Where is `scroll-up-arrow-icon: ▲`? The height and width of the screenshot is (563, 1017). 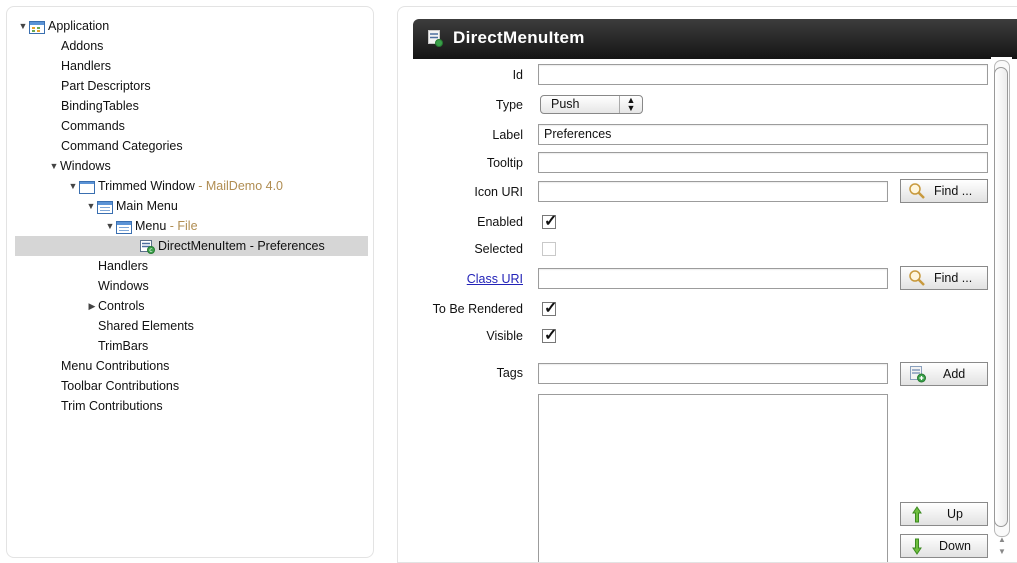 scroll-up-arrow-icon: ▲ is located at coordinates (1002, 539).